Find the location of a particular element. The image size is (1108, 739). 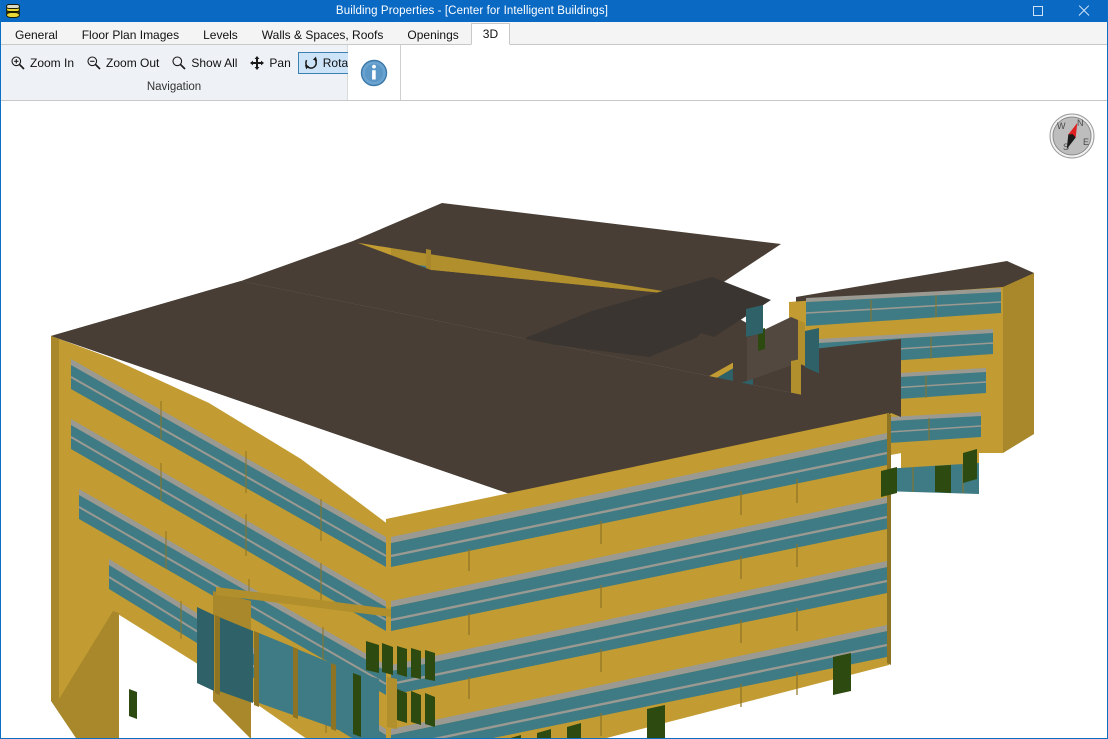

four-arrows-move-icon is located at coordinates (257, 63).